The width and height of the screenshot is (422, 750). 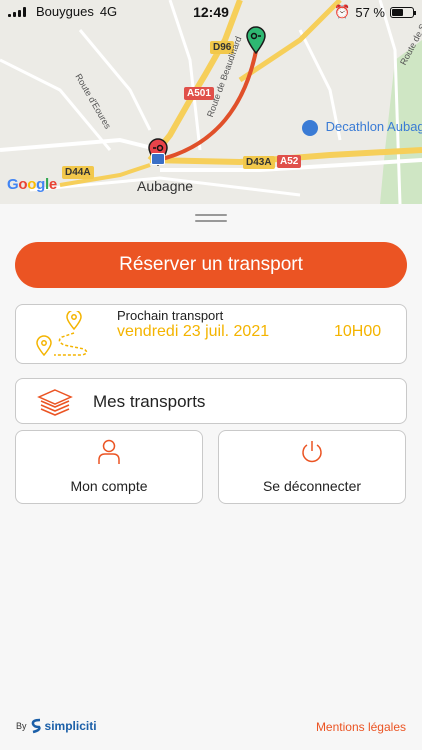 I want to click on battery-icon, so click(x=403, y=12).